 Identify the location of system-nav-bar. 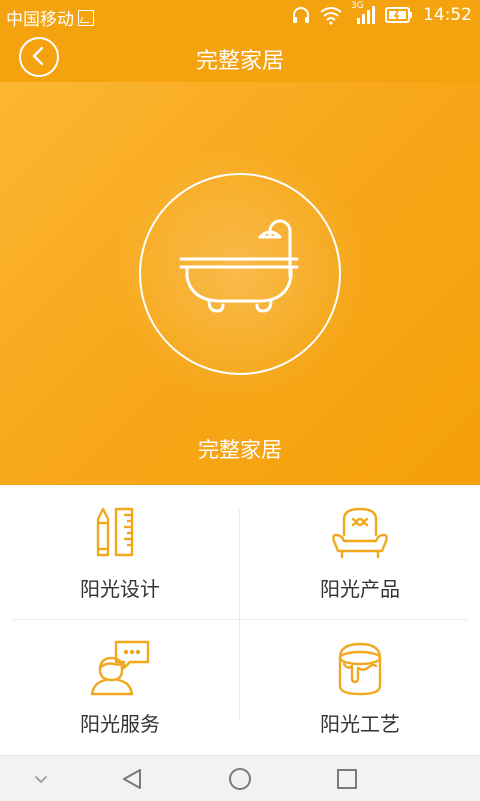
(240, 778).